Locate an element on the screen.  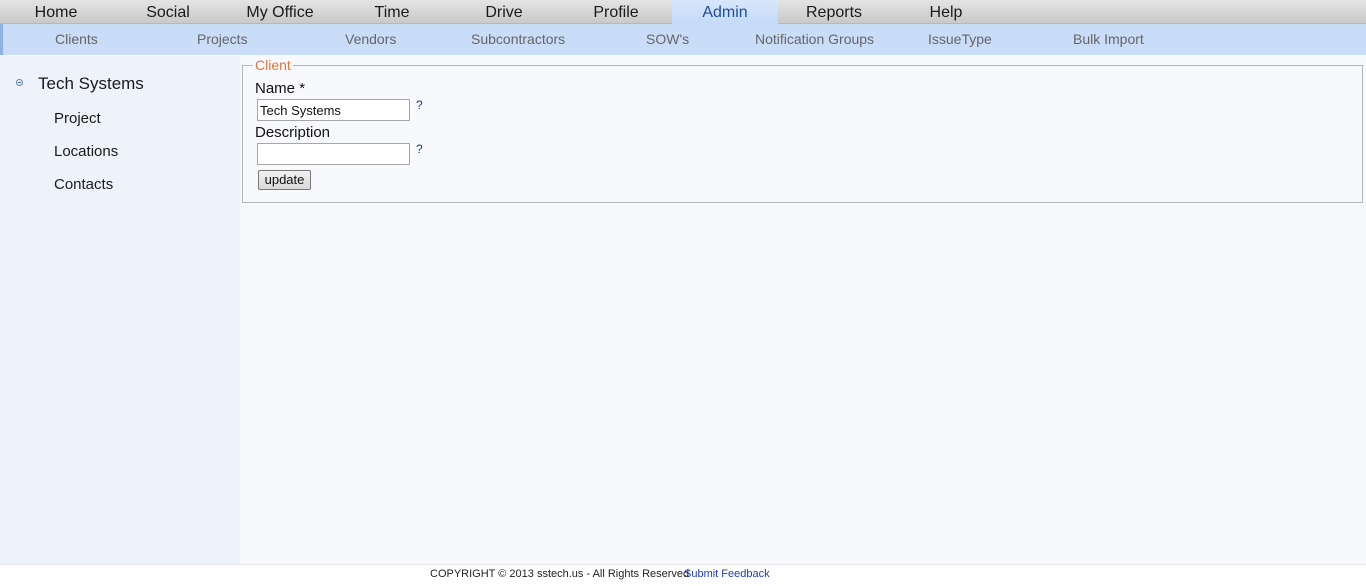
required-mark: * is located at coordinates (302, 88).